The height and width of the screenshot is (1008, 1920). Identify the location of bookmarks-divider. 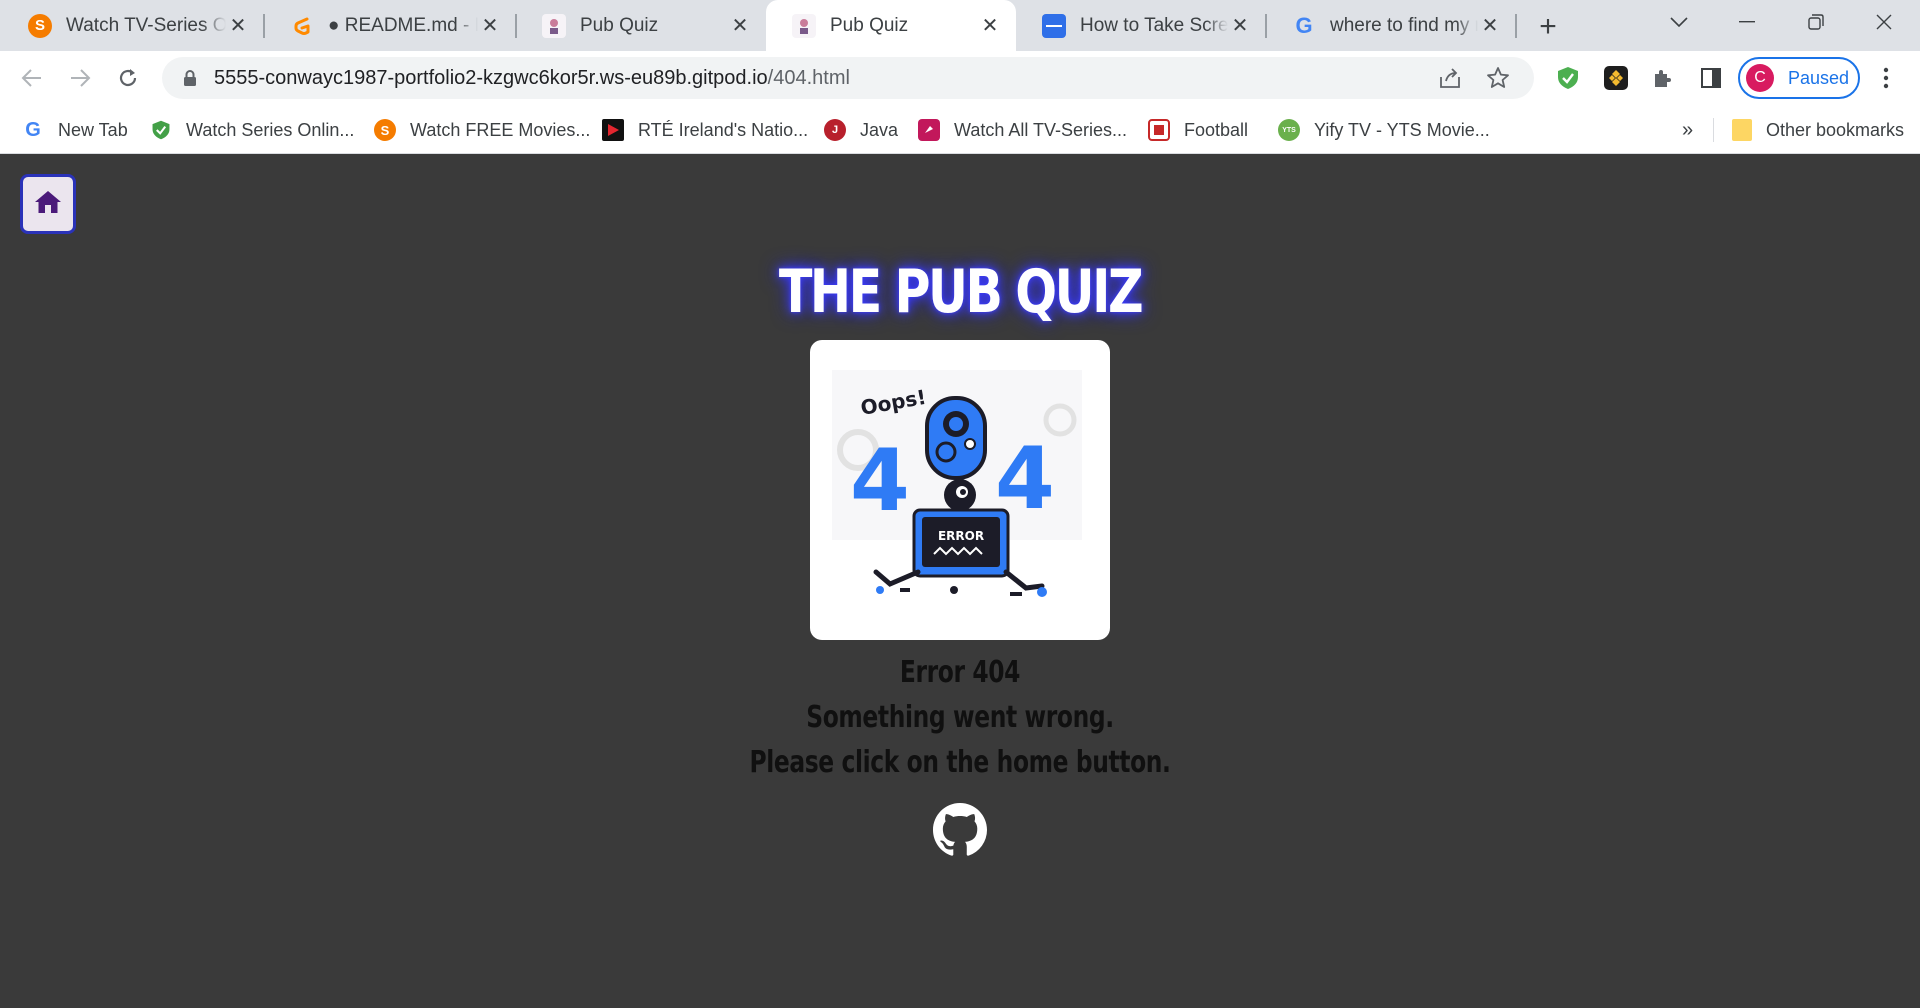
(1713, 130).